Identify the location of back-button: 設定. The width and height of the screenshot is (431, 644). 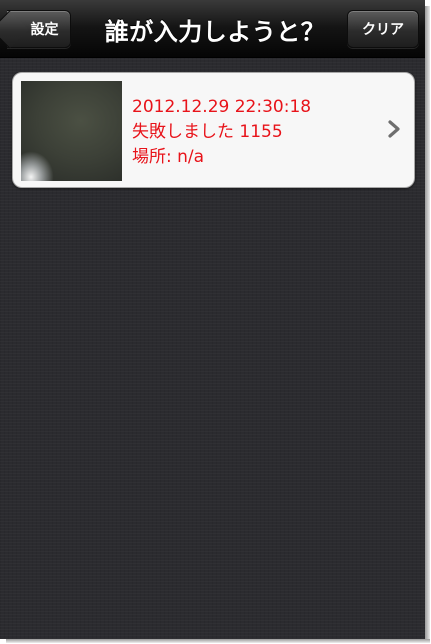
(39, 29).